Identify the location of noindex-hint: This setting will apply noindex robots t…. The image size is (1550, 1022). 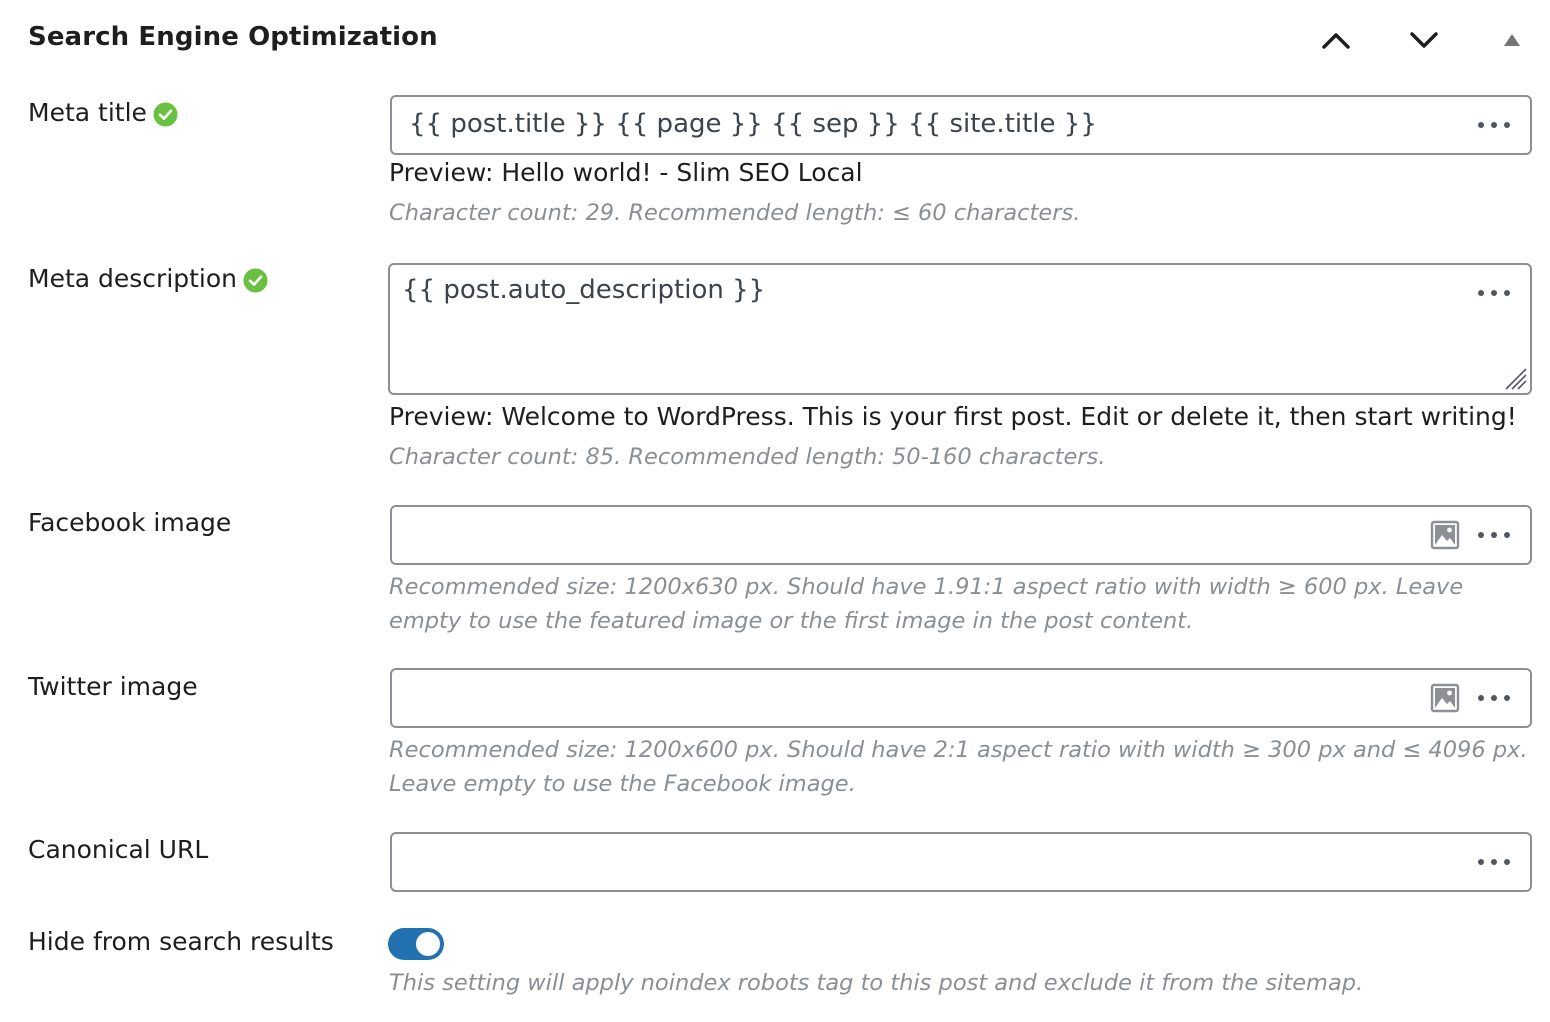
(876, 983).